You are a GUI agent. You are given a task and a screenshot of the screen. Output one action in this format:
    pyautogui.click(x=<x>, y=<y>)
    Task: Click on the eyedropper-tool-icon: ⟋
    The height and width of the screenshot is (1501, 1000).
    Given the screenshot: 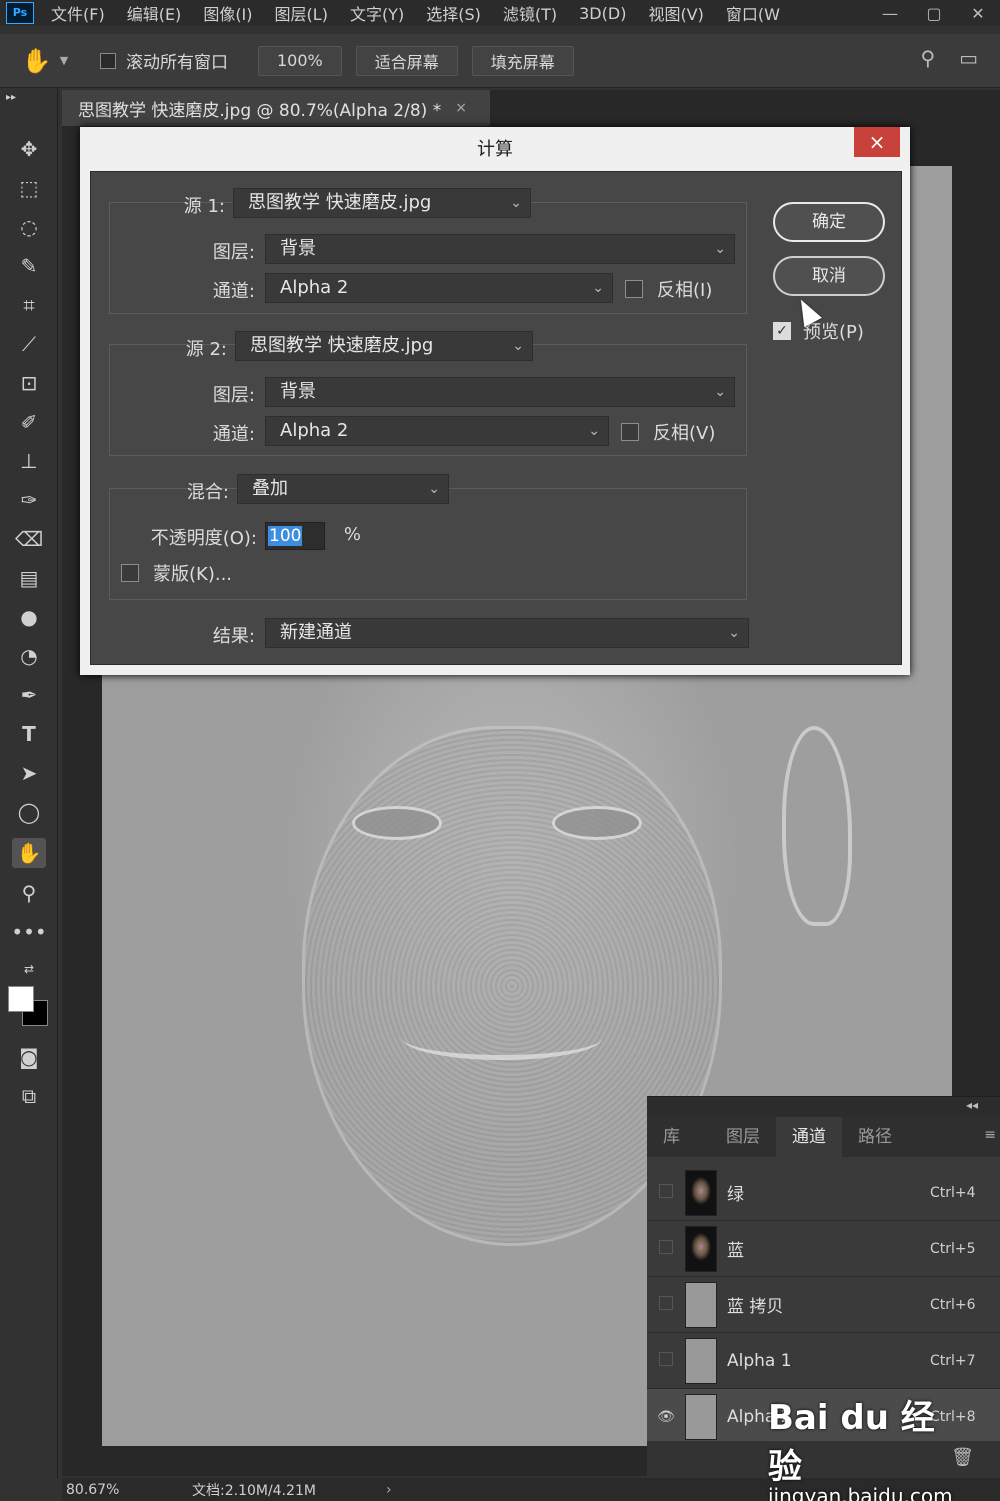 What is the action you would take?
    pyautogui.click(x=29, y=344)
    